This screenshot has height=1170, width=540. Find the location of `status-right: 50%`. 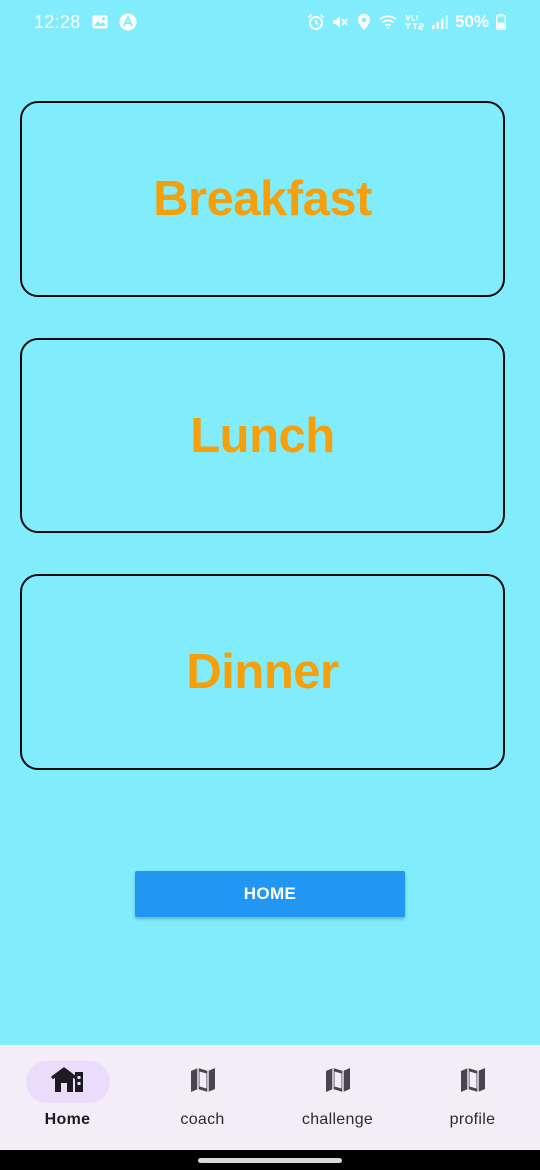

status-right: 50% is located at coordinates (406, 22).